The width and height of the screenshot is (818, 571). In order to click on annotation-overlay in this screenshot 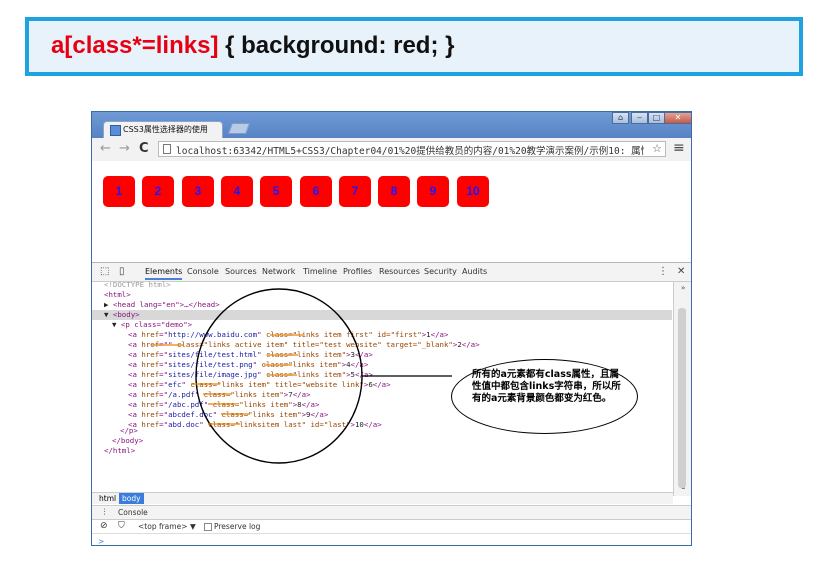, I will do `click(302, 376)`.